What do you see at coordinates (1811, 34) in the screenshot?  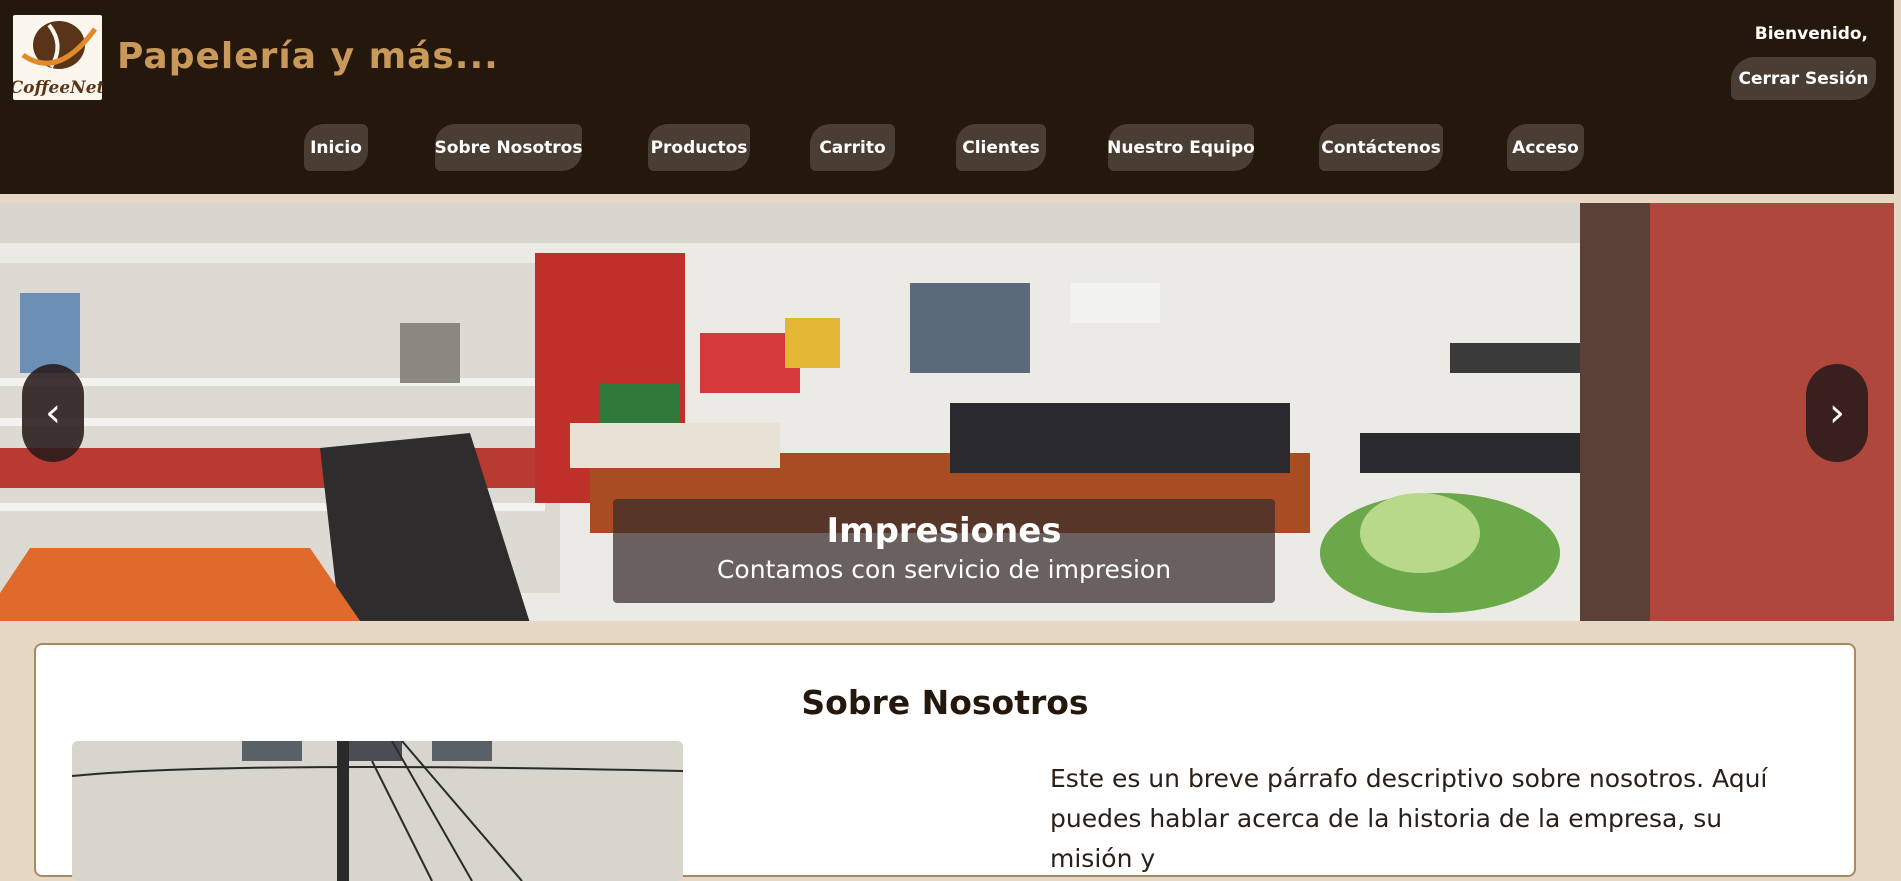 I see `welcome-text: Bienvenido,` at bounding box center [1811, 34].